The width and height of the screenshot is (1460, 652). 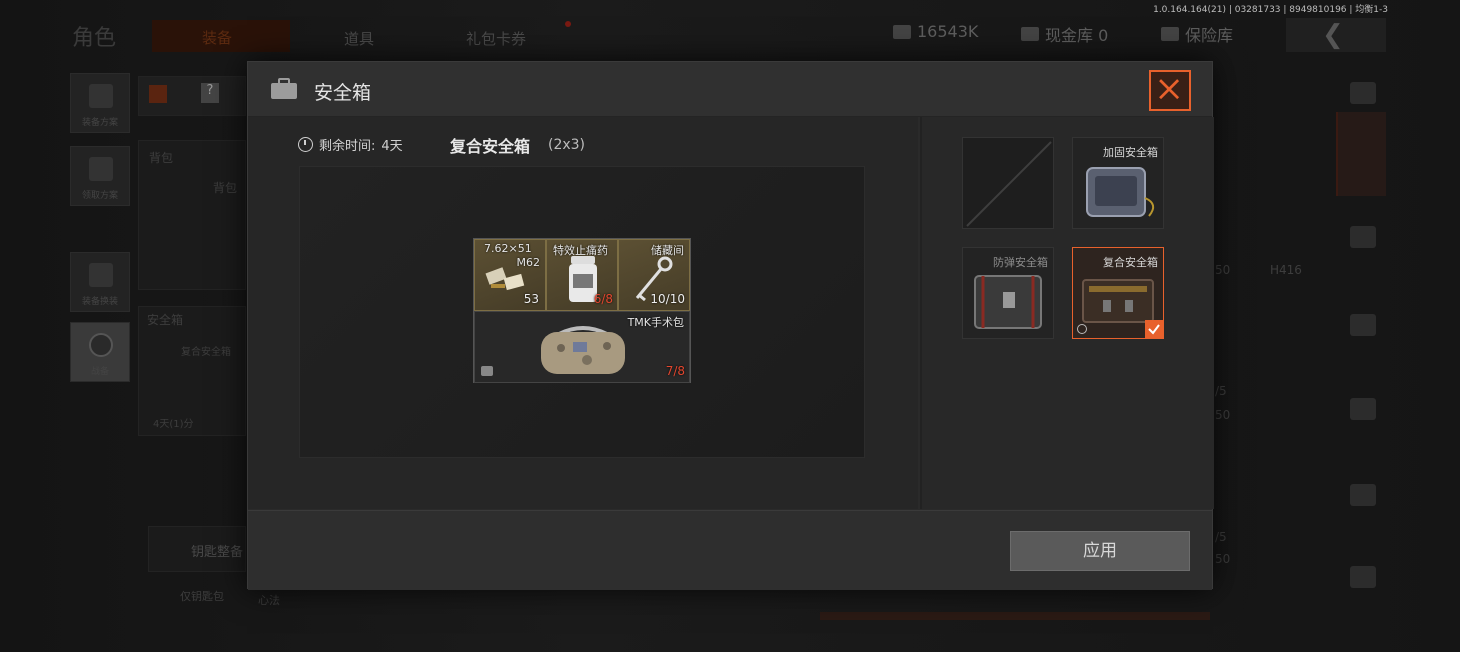 I want to click on side-button-claim: 领取方案, so click(x=100, y=176).